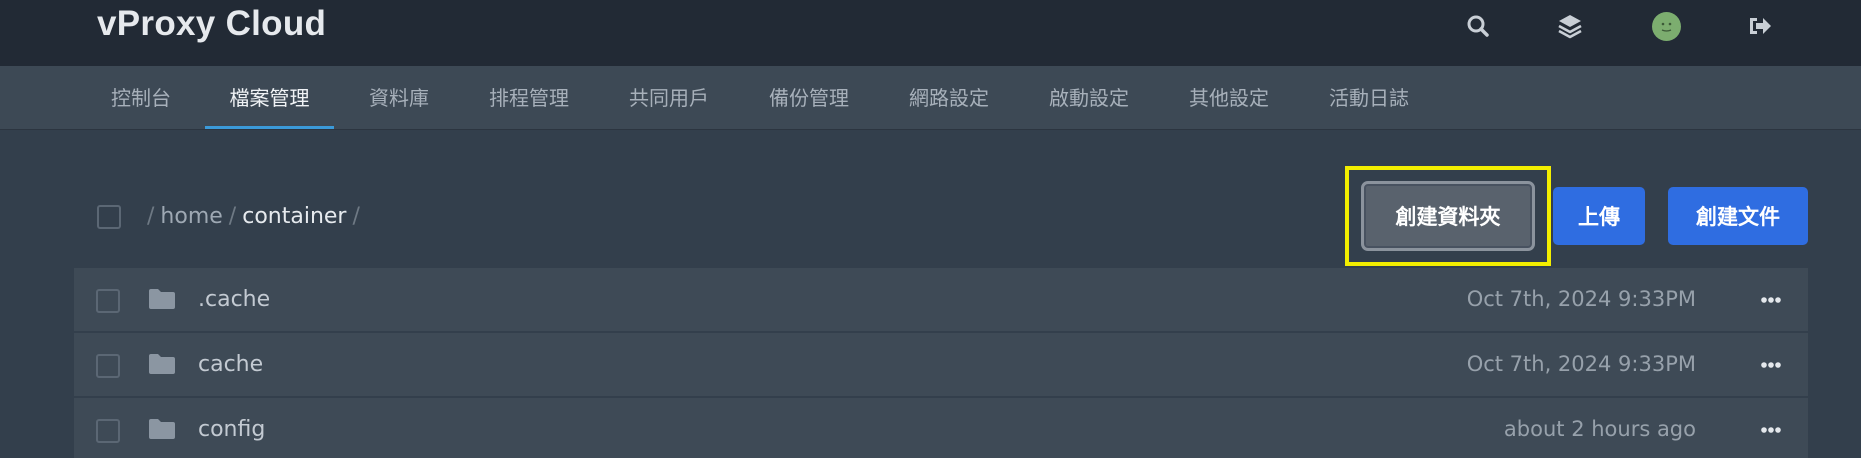 Image resolution: width=1861 pixels, height=458 pixels. Describe the element at coordinates (294, 216) in the screenshot. I see `breadcrumb-container: container` at that location.